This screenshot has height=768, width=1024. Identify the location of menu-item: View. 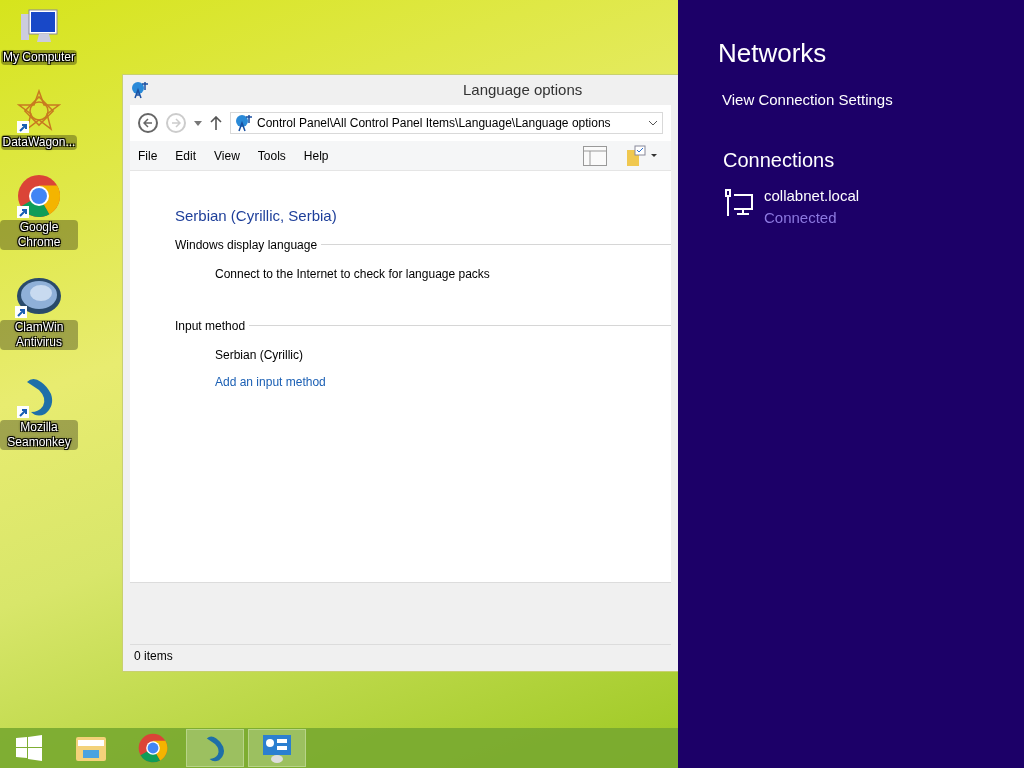
(227, 155).